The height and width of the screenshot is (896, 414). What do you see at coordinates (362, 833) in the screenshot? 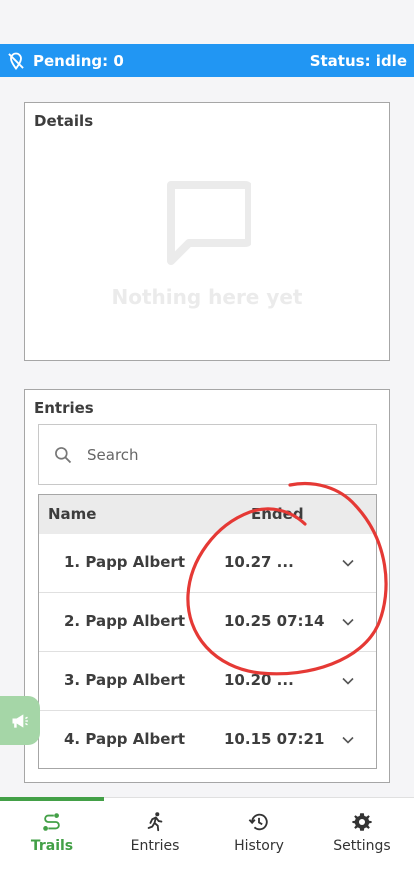
I see `tab-settings: Settings` at bounding box center [362, 833].